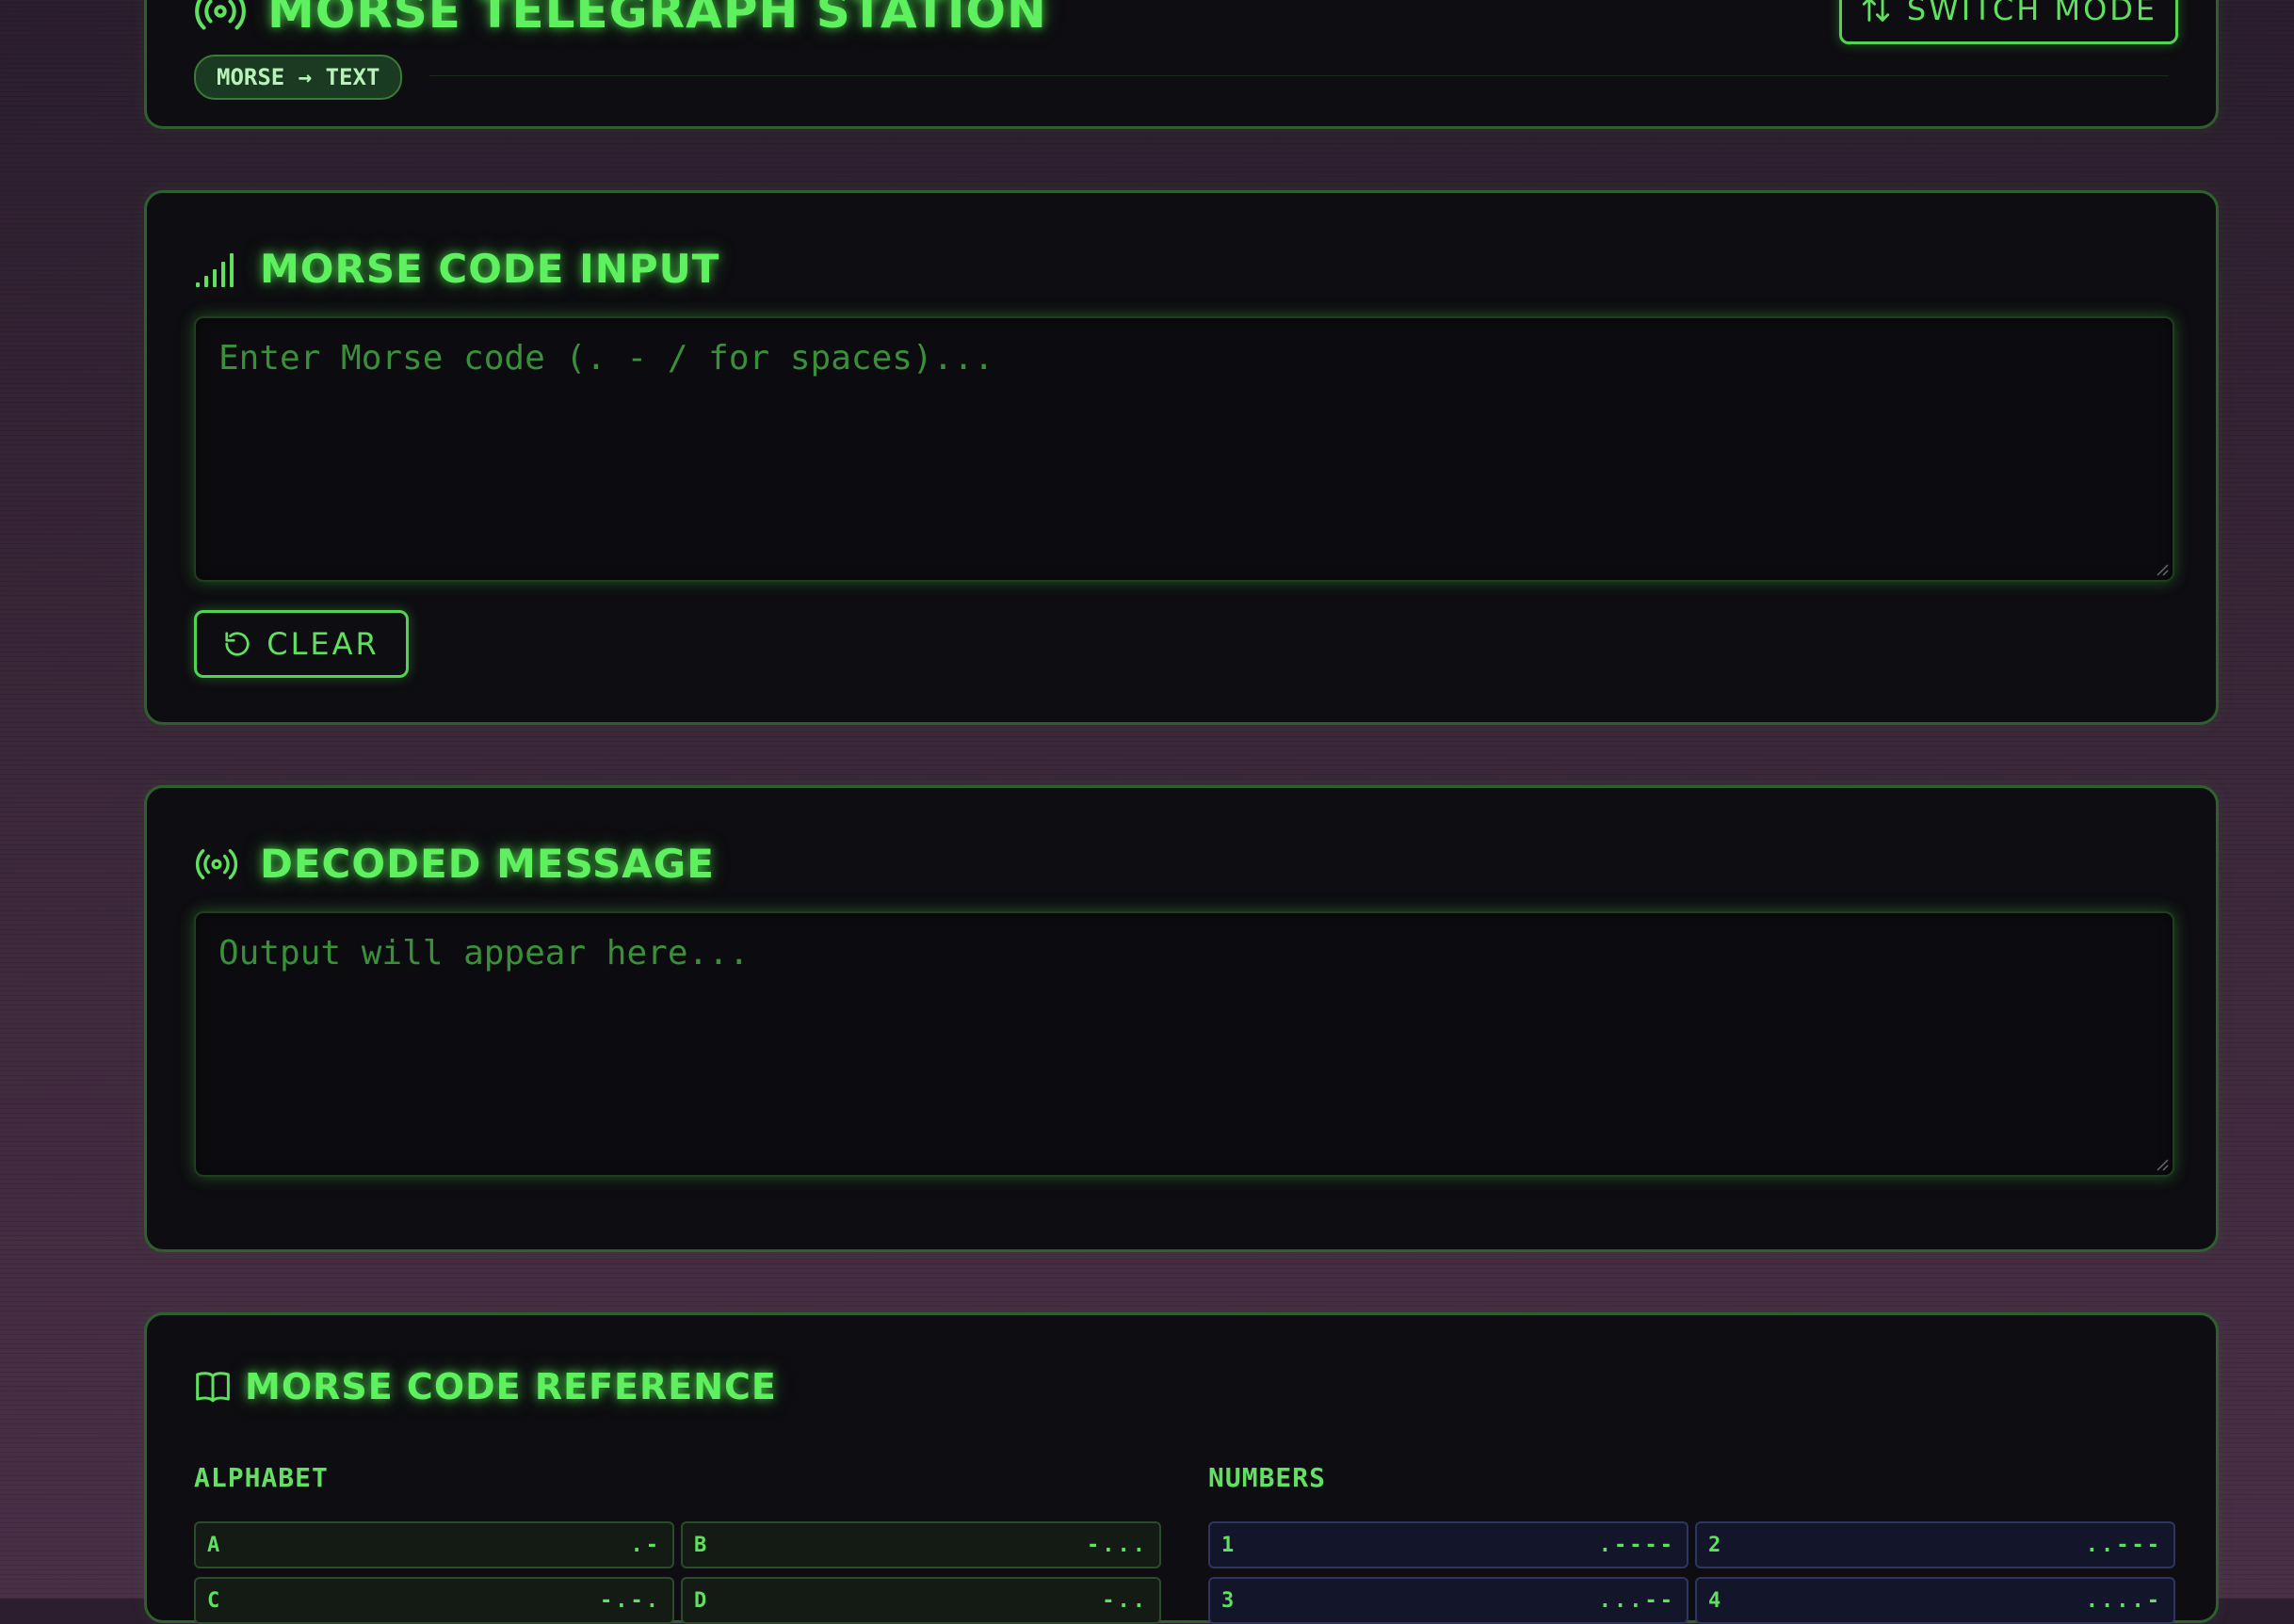 The height and width of the screenshot is (1624, 2294). What do you see at coordinates (1714, 1545) in the screenshot?
I see `cell-char: 2` at bounding box center [1714, 1545].